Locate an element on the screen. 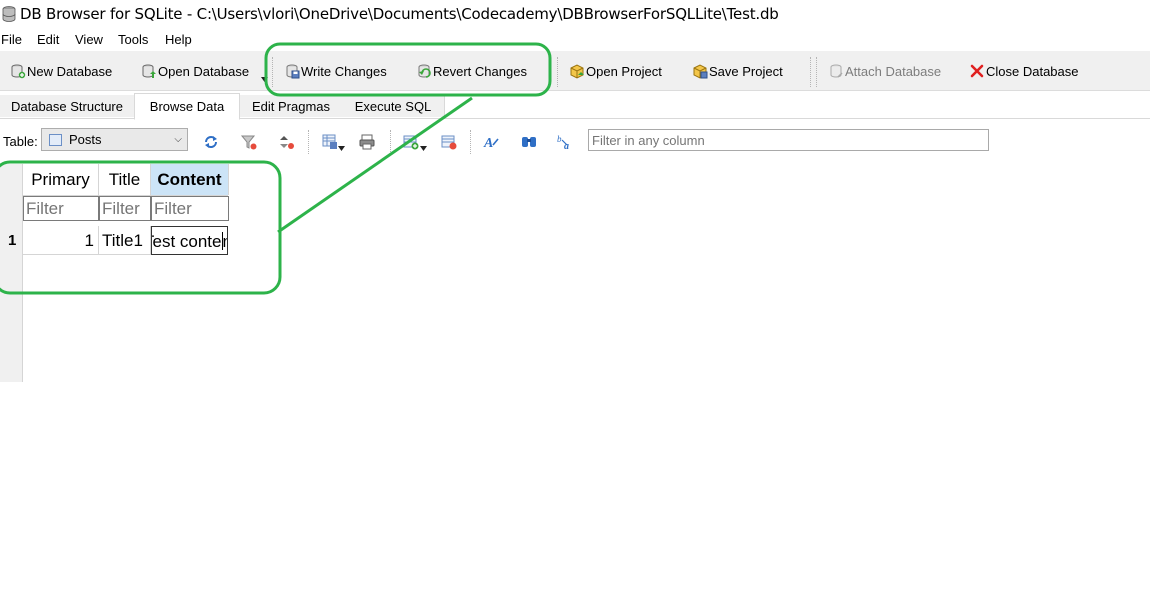  close-database-button: Close Database is located at coordinates (1024, 71).